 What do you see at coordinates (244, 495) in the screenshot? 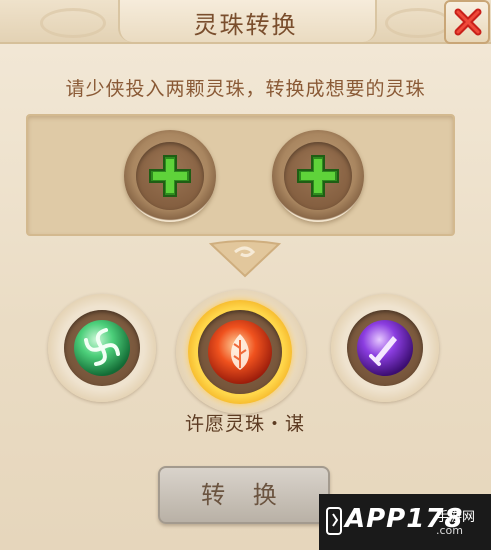
I see `convert-button: 转 换` at bounding box center [244, 495].